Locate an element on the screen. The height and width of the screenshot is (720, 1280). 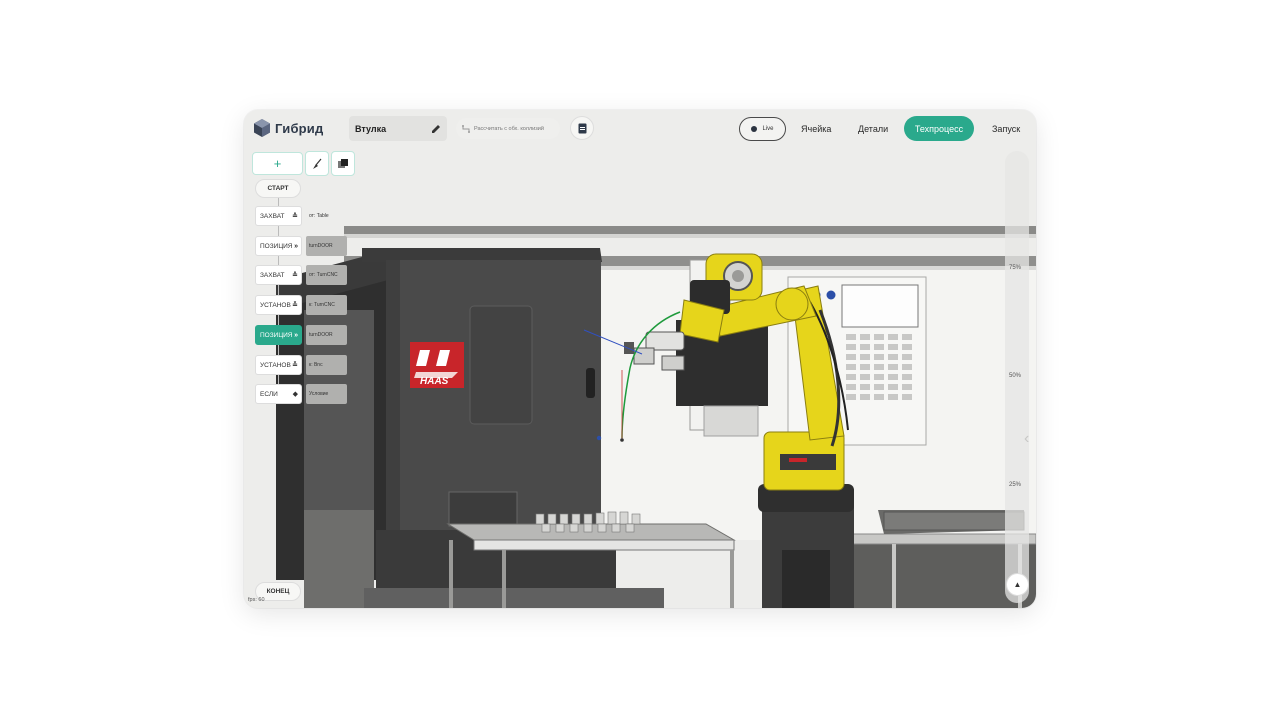
brush-icon is located at coordinates (317, 163).